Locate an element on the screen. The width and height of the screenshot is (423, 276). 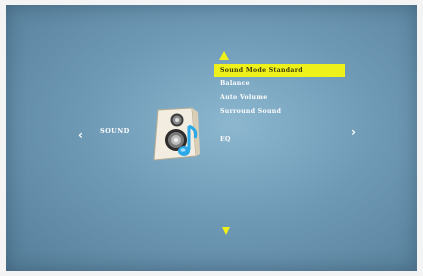
previous-category-arrow-icon: ‹ is located at coordinates (80, 135).